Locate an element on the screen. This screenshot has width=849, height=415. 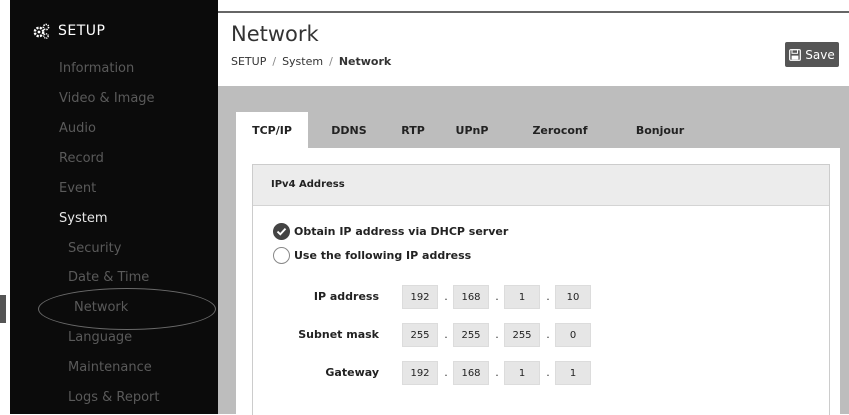
static-ip-radio is located at coordinates (281, 255).